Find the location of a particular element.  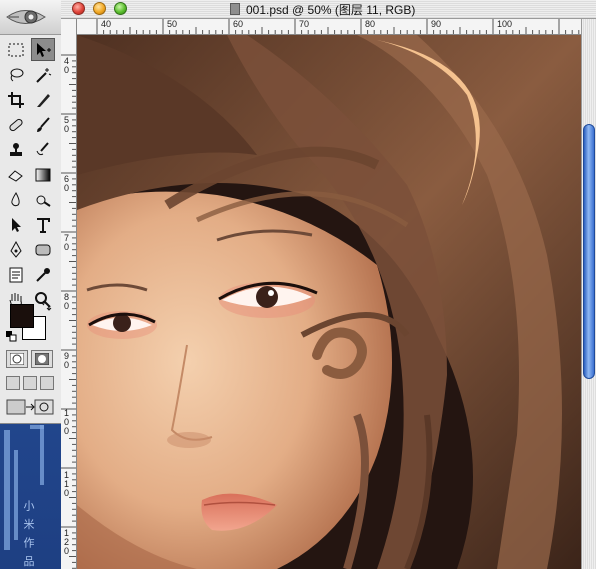

jump-to-imageready-icon is located at coordinates (30, 407).